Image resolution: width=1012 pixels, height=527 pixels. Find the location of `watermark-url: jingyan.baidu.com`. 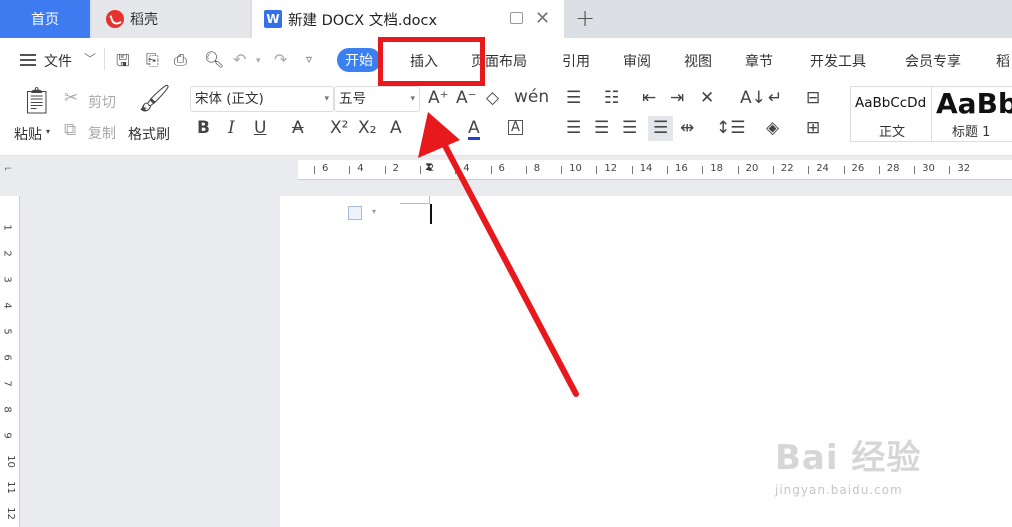

watermark-url: jingyan.baidu.com is located at coordinates (839, 490).